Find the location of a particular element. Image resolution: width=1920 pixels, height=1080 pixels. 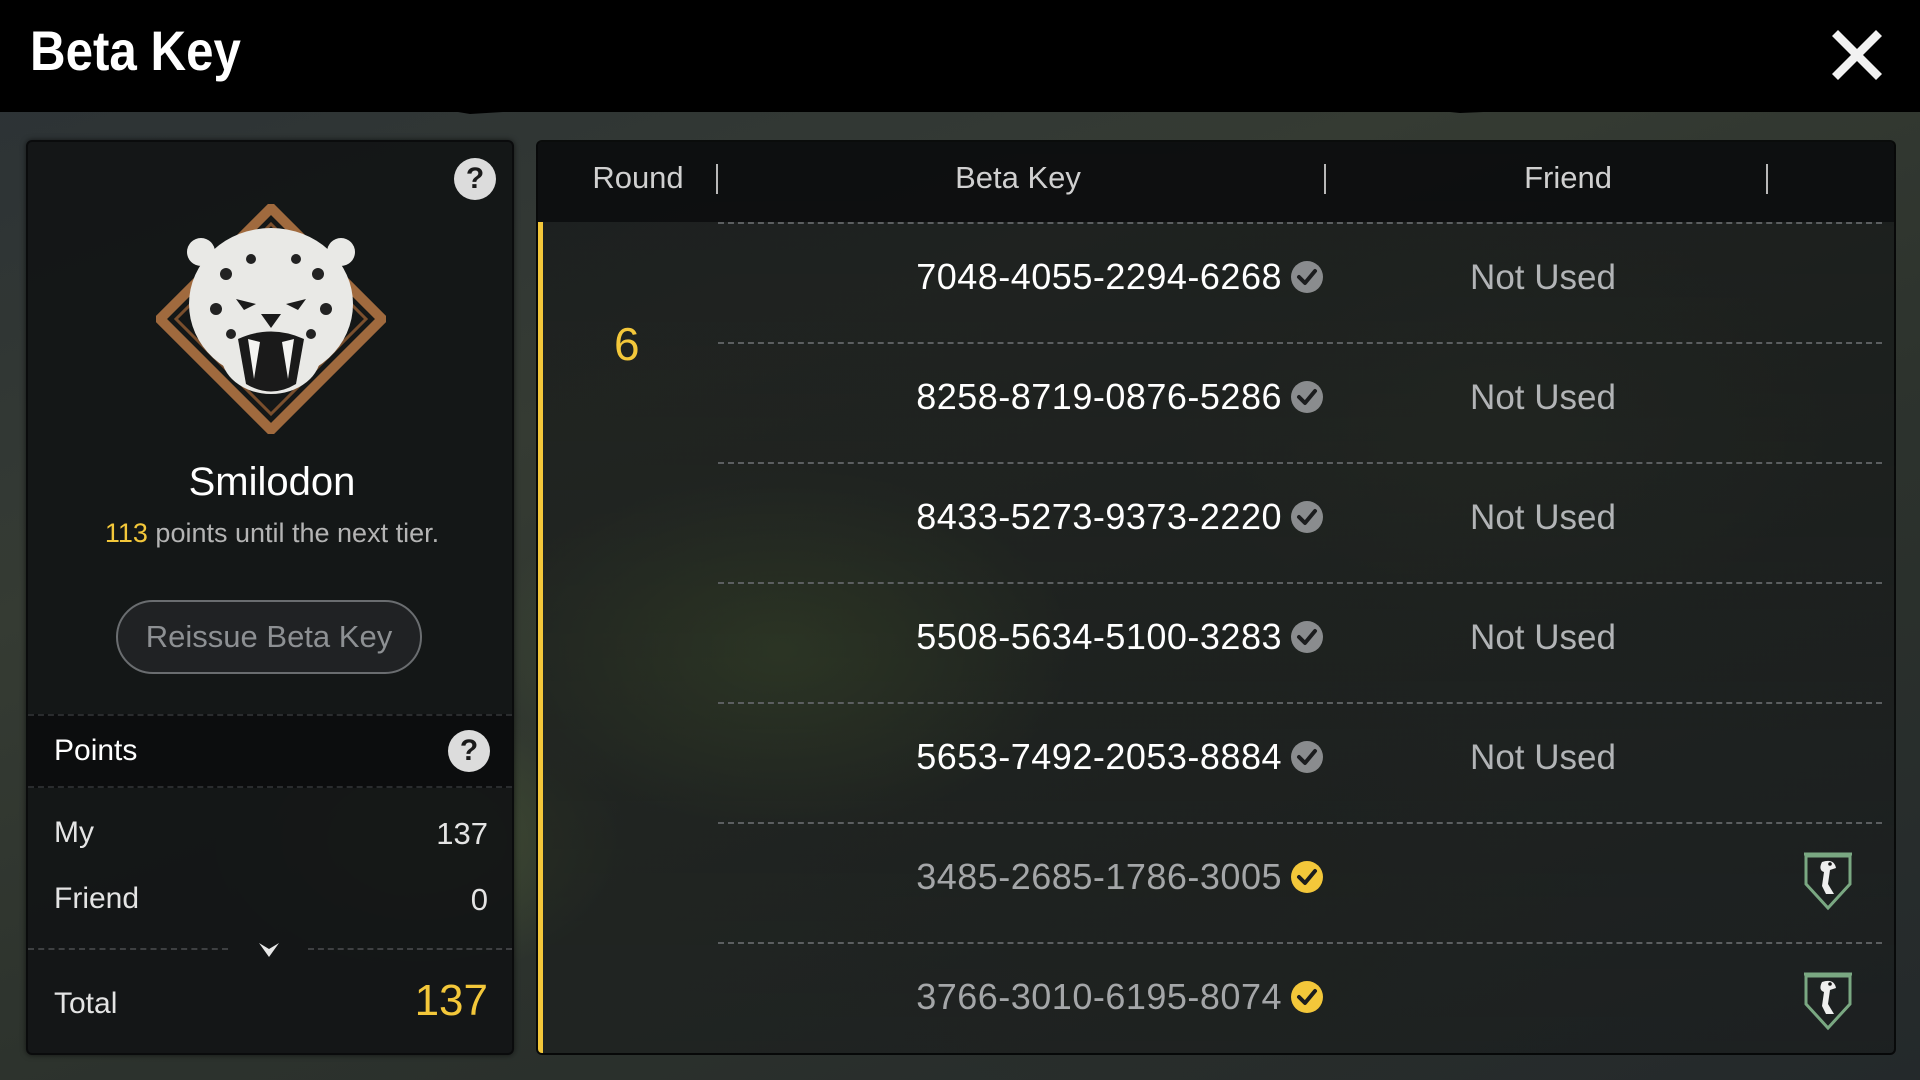

beta-key-value: 3485-2685-1786-3005 is located at coordinates (1099, 876).